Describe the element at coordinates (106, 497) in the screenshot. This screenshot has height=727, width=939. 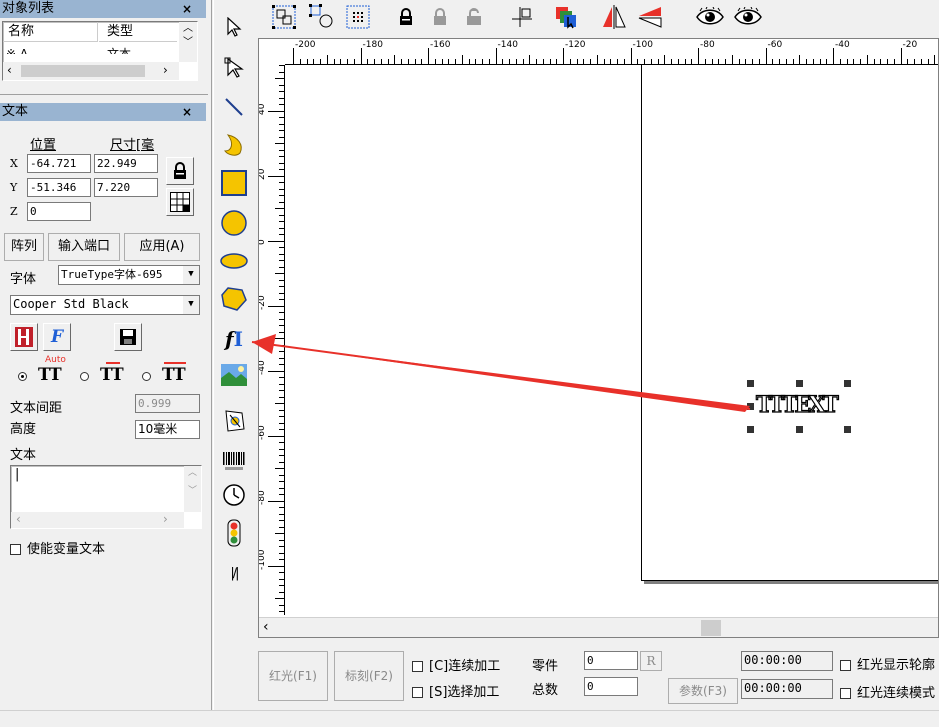
I see `text-content-input: | ︿ ﹀ ‹ ›` at that location.